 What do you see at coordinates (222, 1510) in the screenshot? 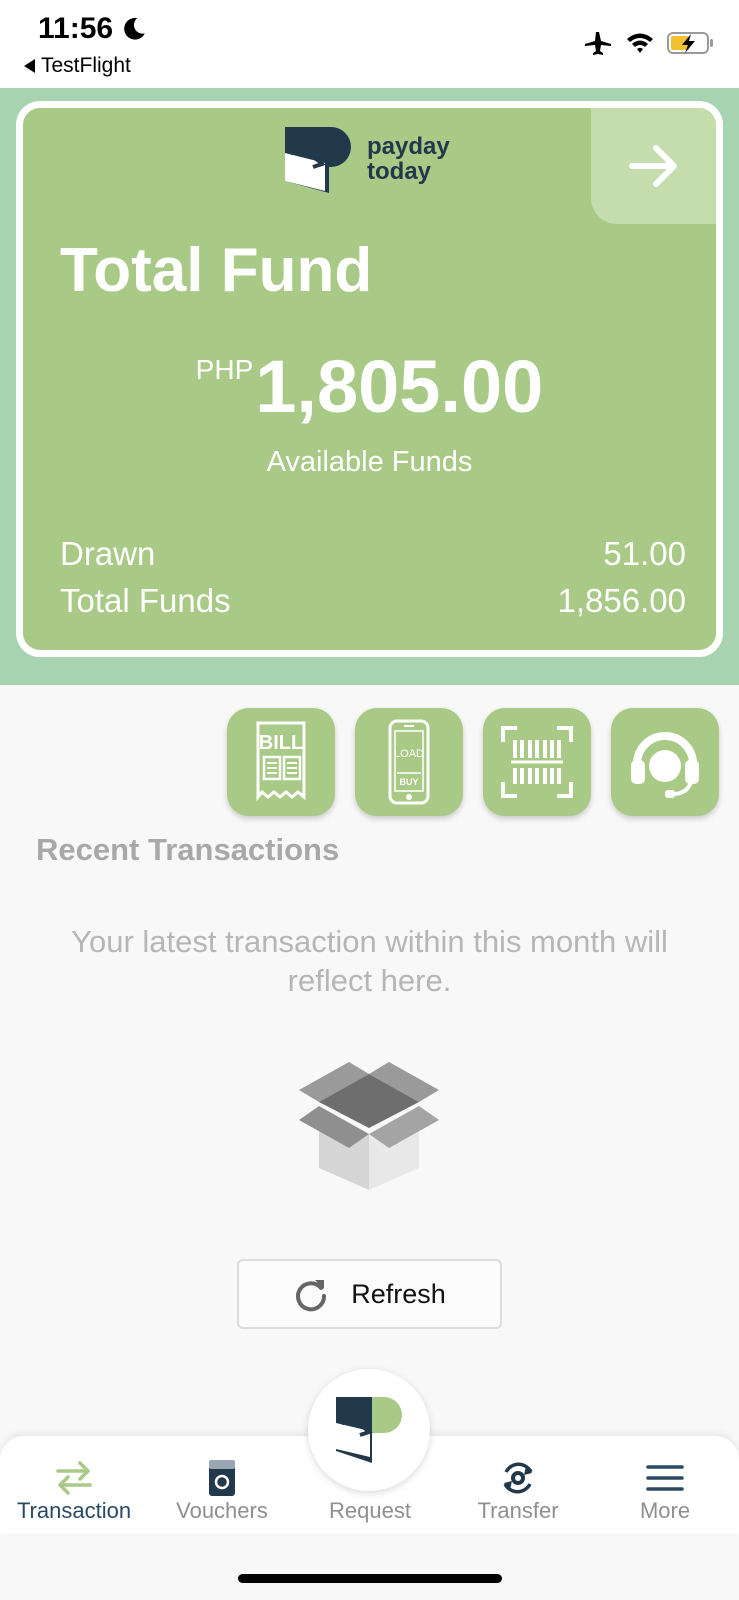
I see `nav-label-vouchers: Vouchers` at bounding box center [222, 1510].